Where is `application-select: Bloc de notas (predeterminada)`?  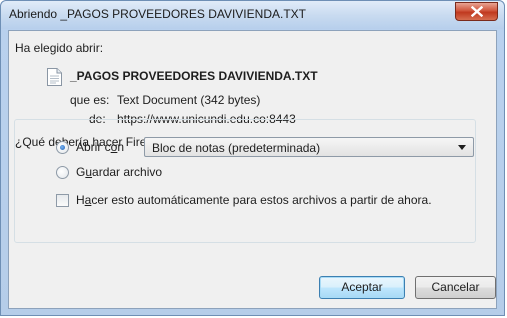
application-select: Bloc de notas (predeterminada) is located at coordinates (309, 147).